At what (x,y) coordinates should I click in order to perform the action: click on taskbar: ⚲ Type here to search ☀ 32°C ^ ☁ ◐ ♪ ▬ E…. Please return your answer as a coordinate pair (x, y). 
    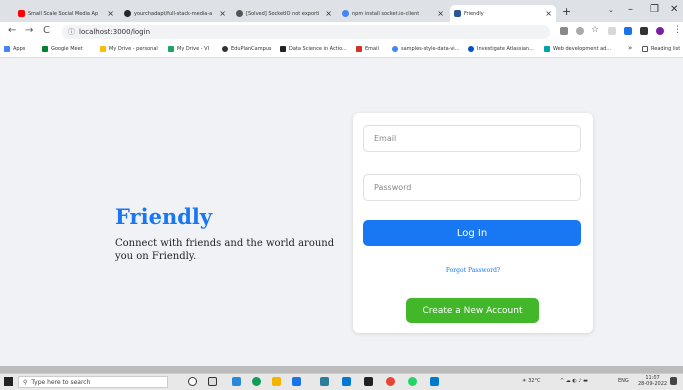
    Looking at the image, I should click on (341, 381).